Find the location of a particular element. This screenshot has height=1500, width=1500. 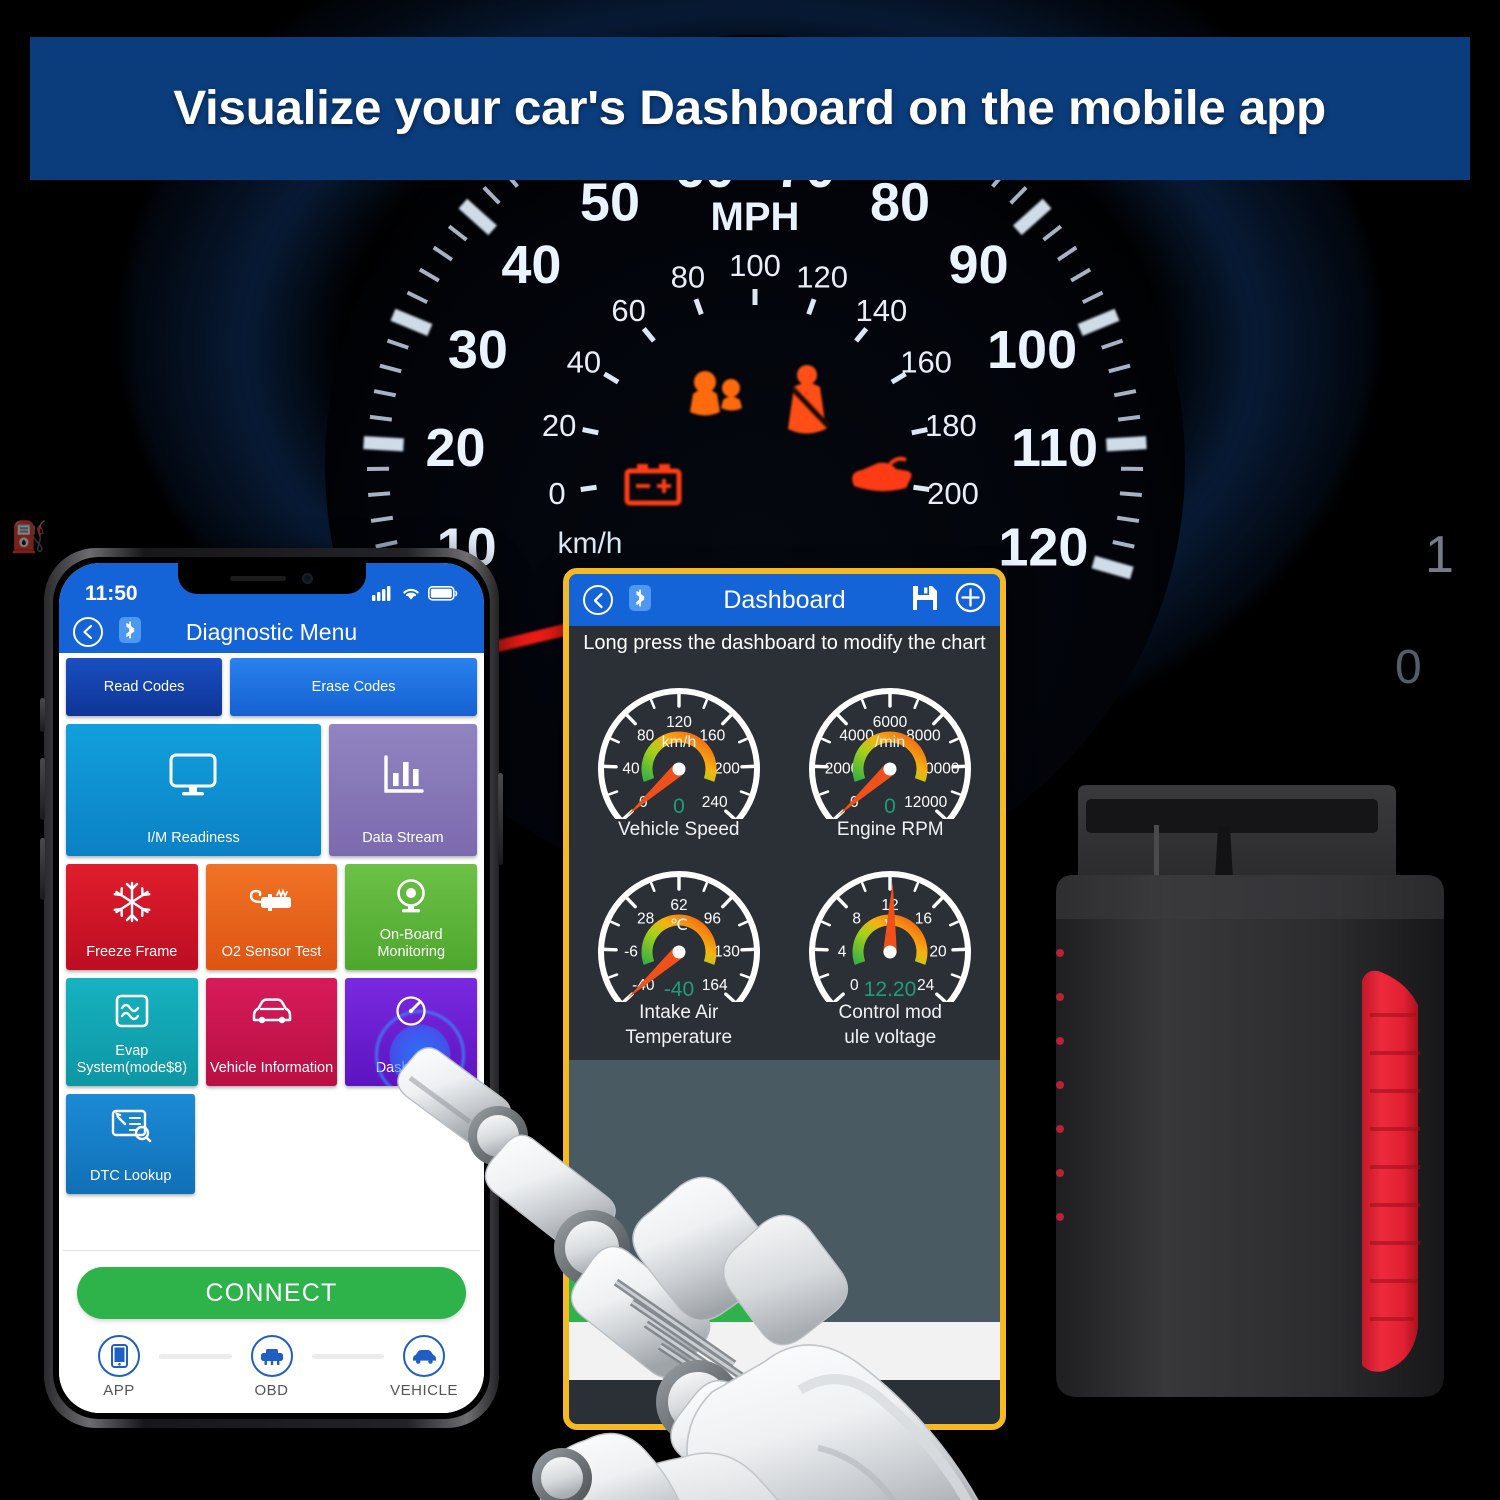

status-time: 11:50 is located at coordinates (111, 593).